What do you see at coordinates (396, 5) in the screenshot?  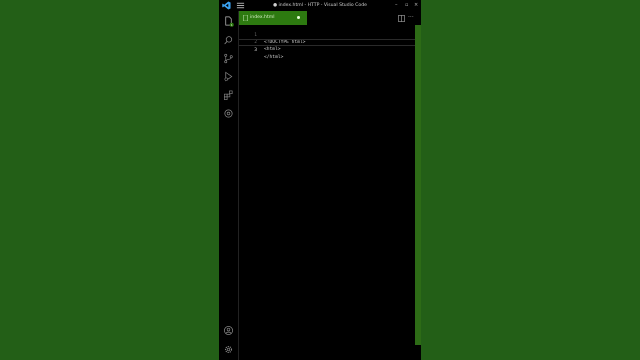 I see `minimize-button: –` at bounding box center [396, 5].